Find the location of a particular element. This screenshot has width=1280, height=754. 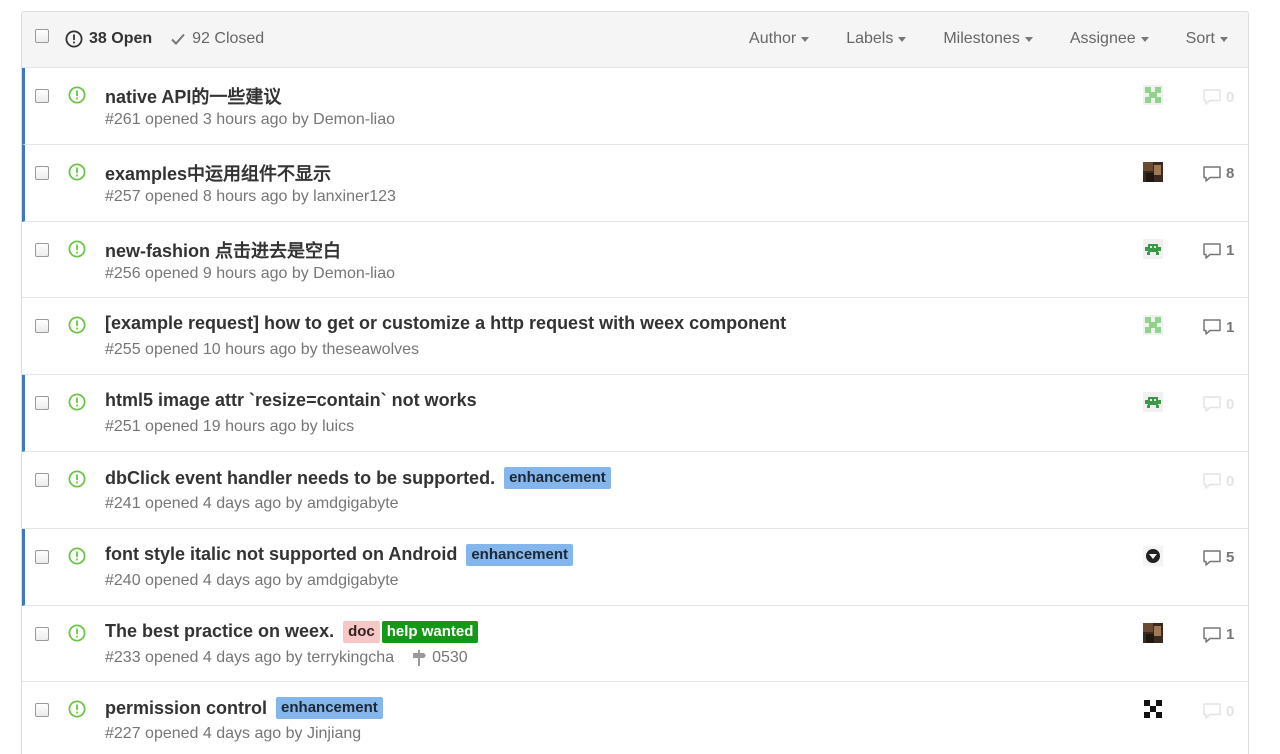

comment-count-link: 5 is located at coordinates (1218, 558).